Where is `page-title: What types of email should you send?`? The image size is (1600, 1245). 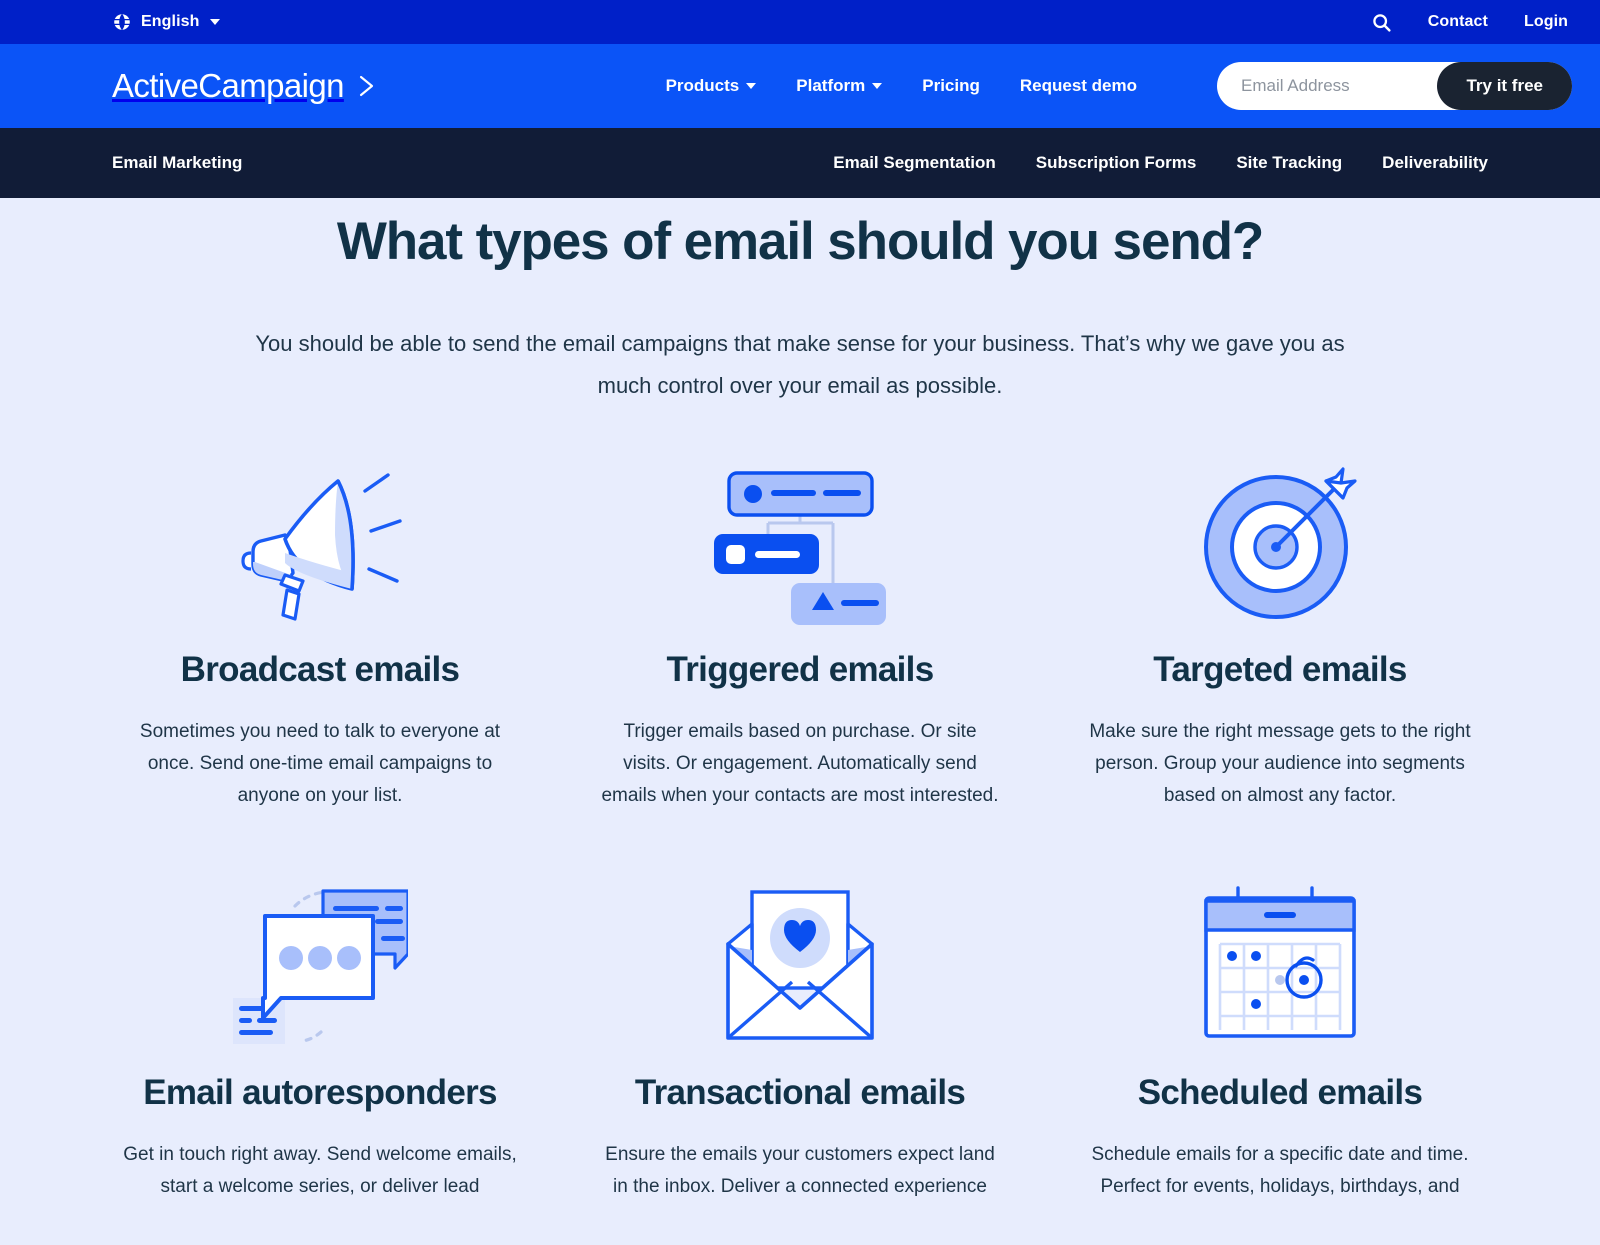 page-title: What types of email should you send? is located at coordinates (800, 241).